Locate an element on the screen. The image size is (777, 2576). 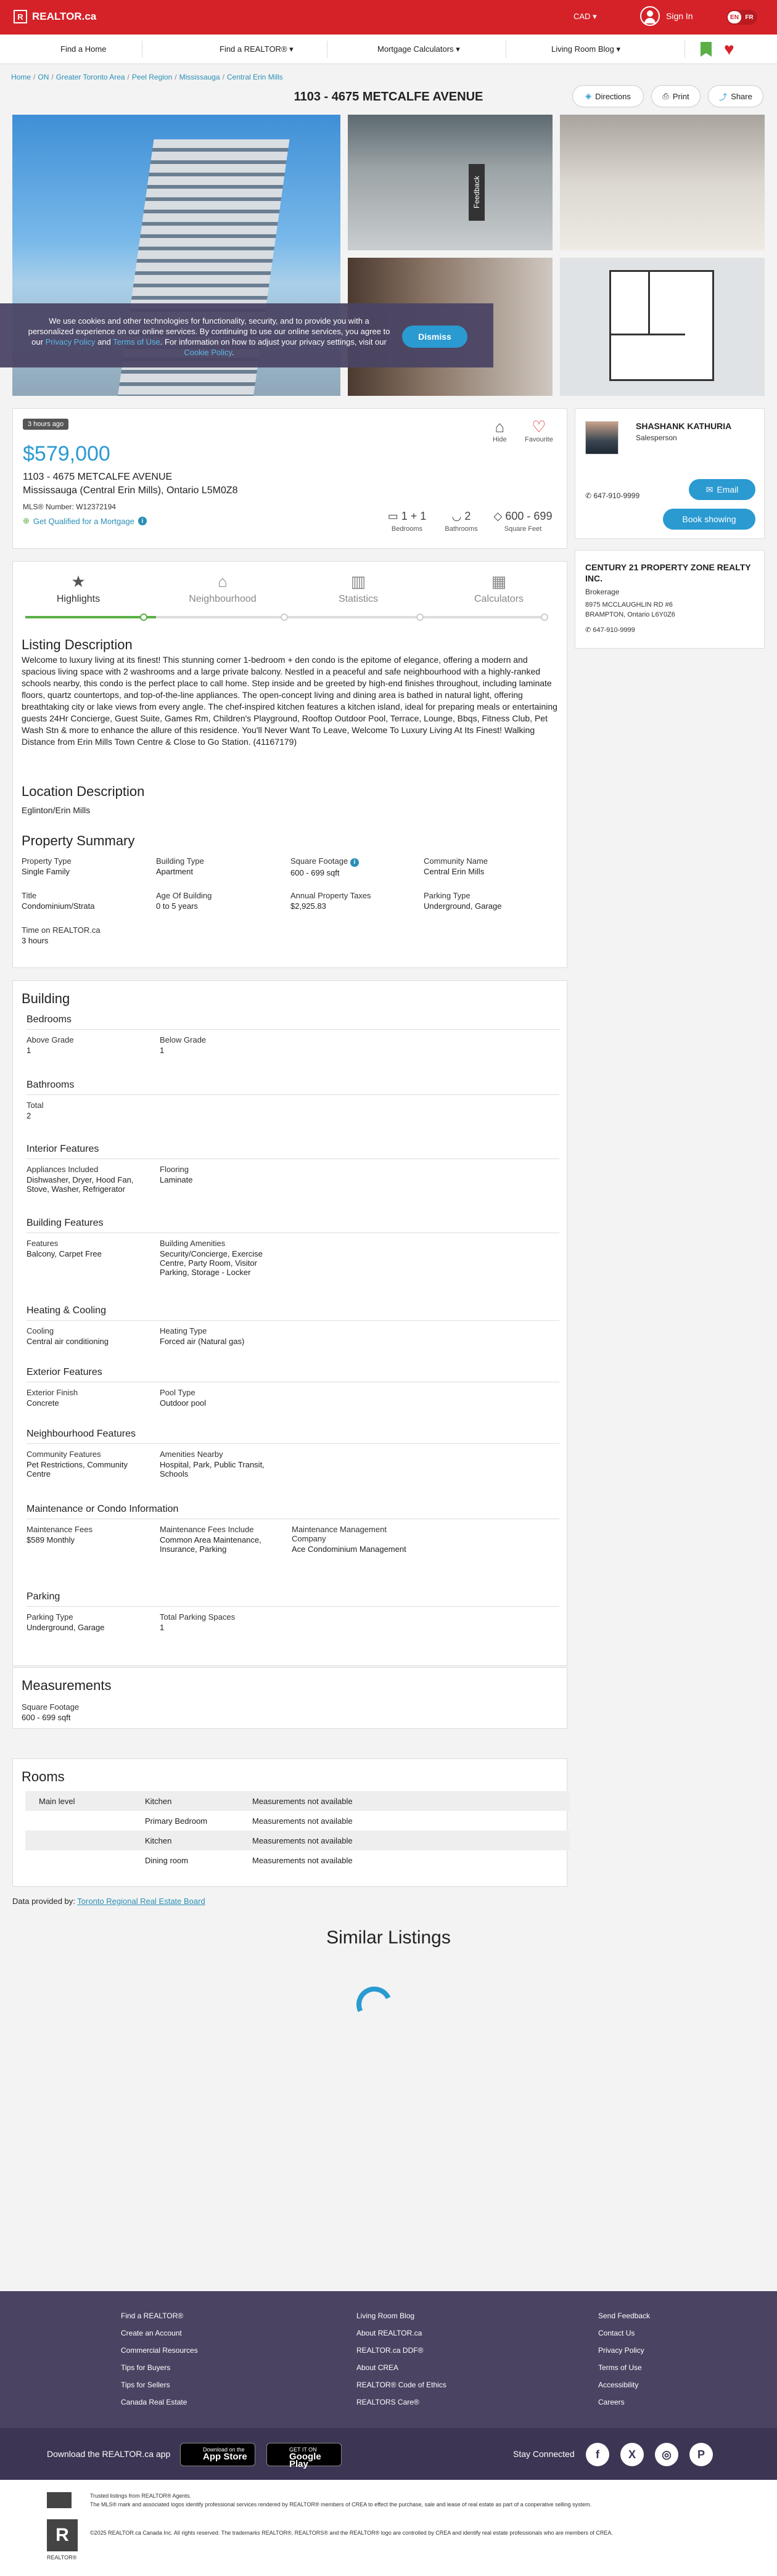
bathrooms-heading: Bathrooms is located at coordinates (51, 1085).